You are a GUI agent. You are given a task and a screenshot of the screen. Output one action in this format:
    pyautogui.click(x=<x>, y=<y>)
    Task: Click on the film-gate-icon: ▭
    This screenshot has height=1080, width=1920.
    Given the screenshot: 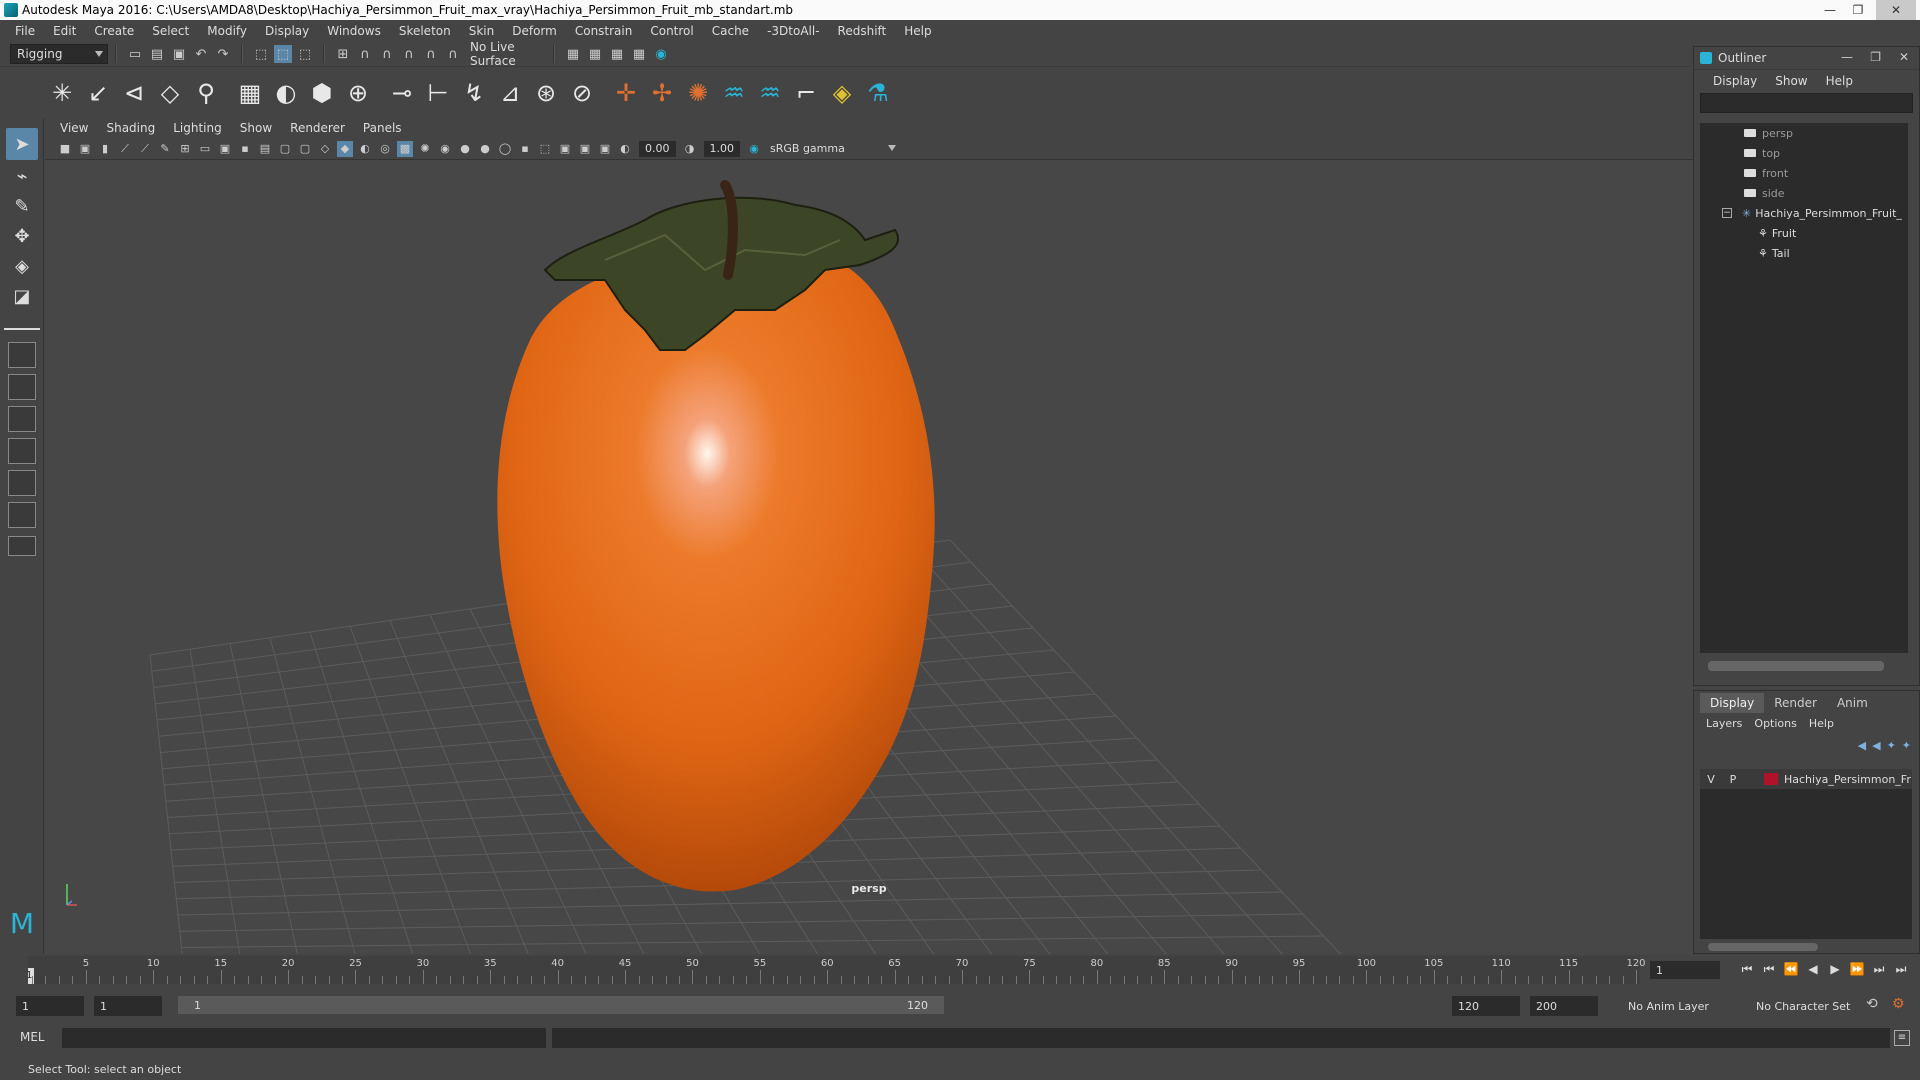 What is the action you would take?
    pyautogui.click(x=205, y=149)
    